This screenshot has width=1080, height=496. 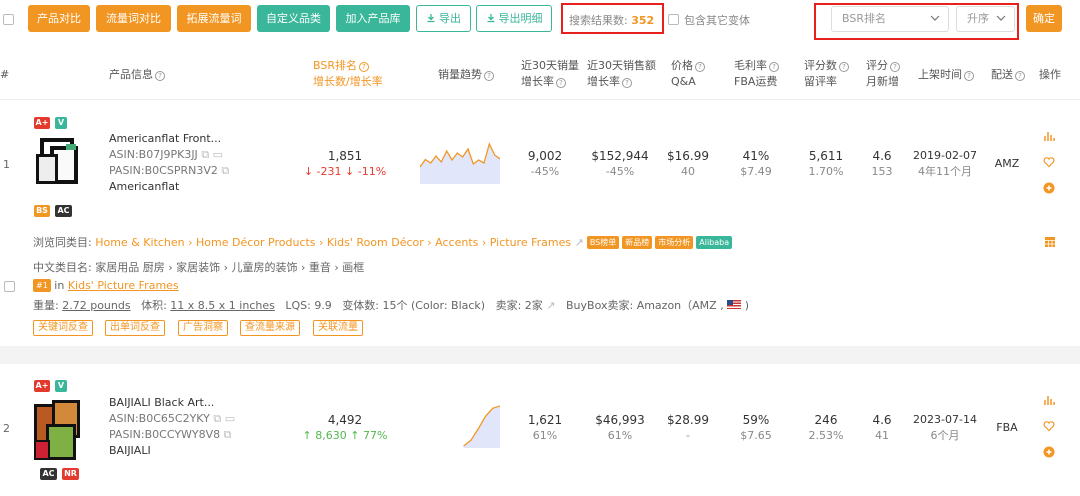 I want to click on lqs-value: LQS: 9.9, so click(x=308, y=305).